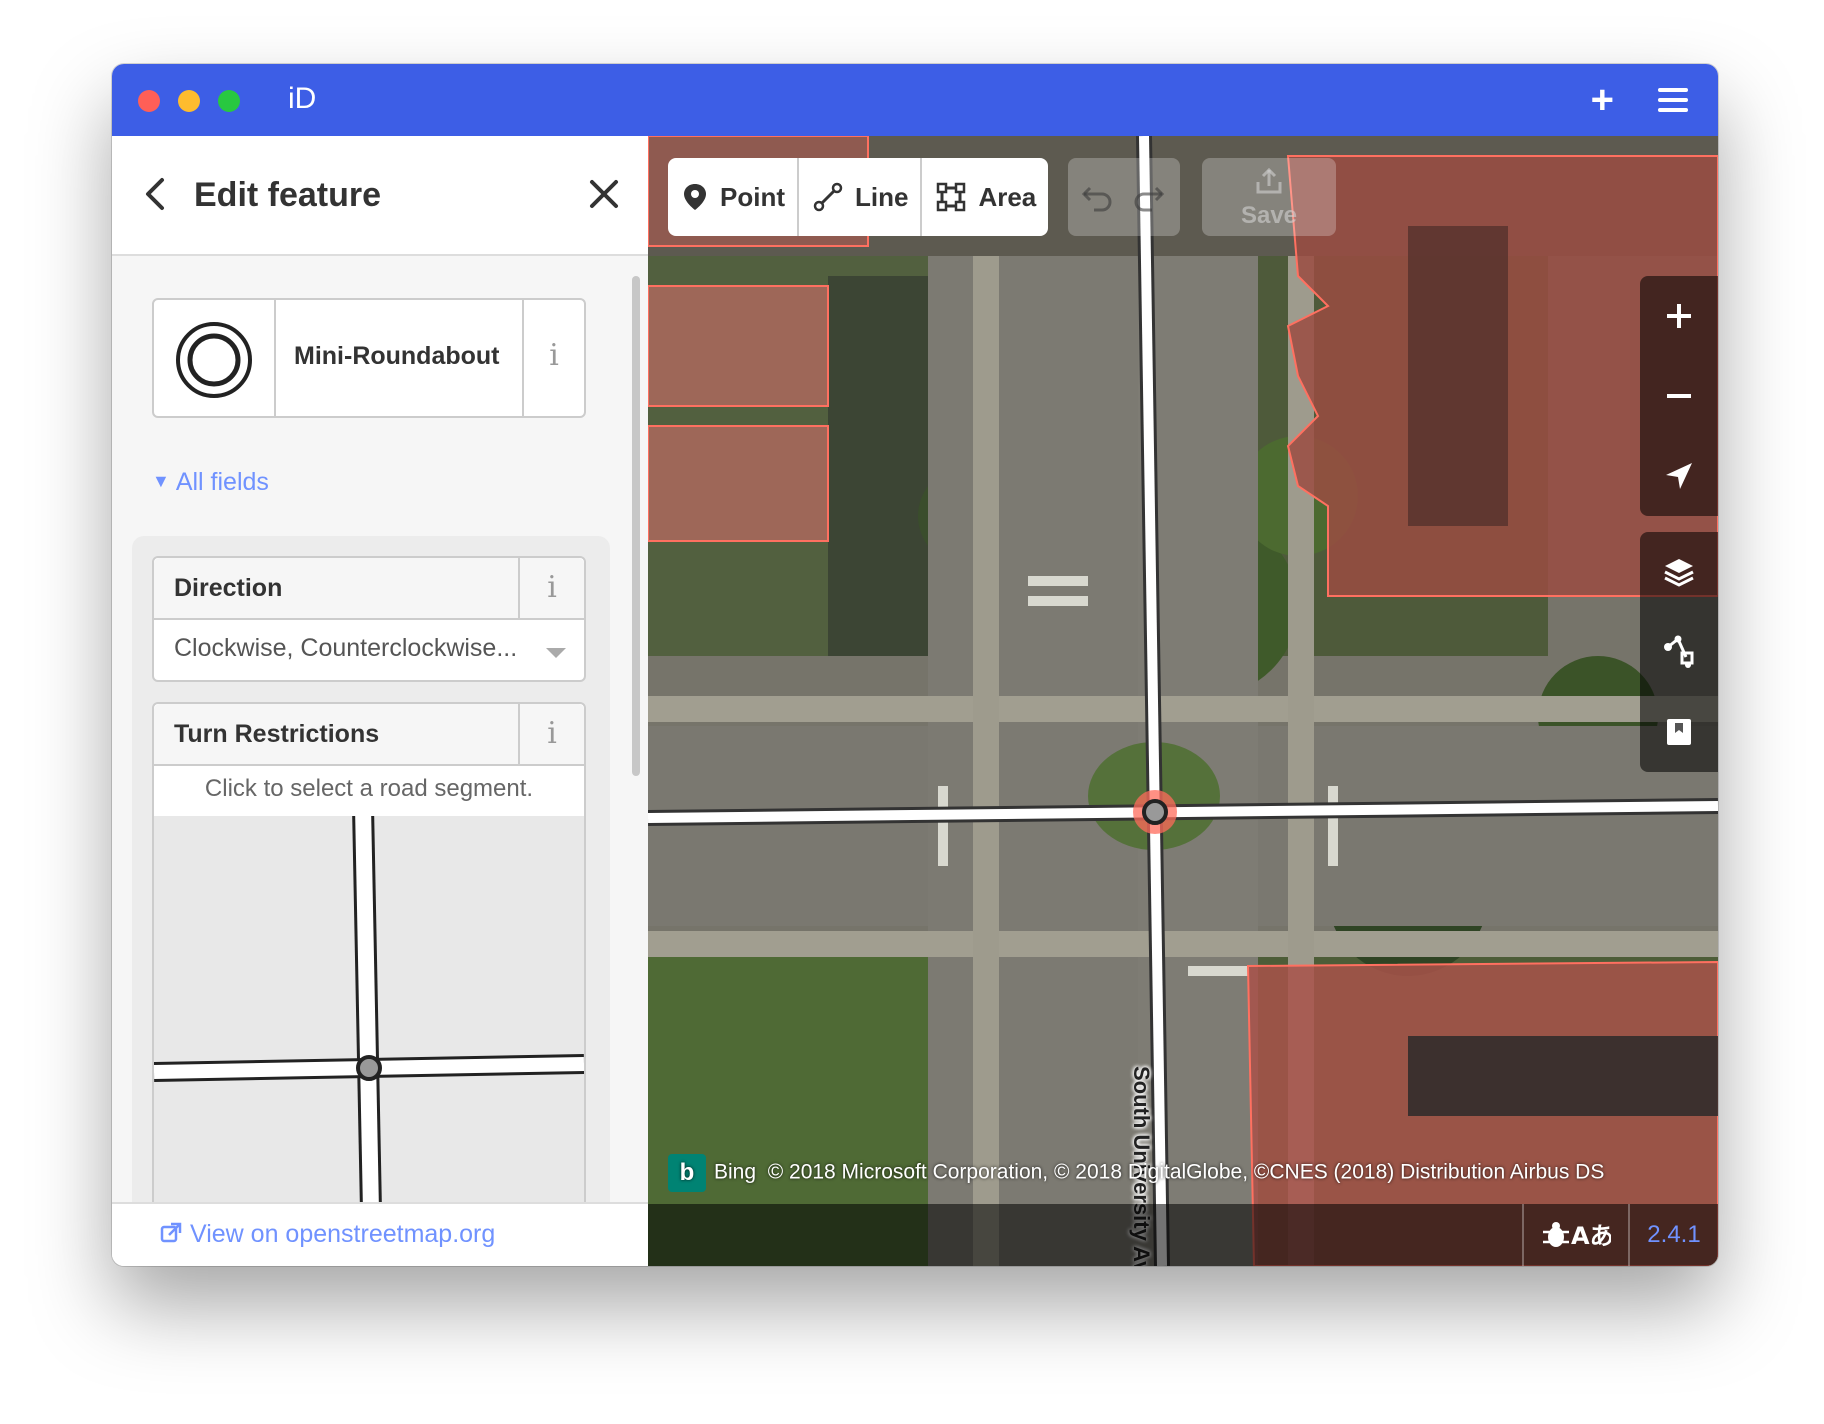  What do you see at coordinates (189, 101) in the screenshot?
I see `minimize-window-button` at bounding box center [189, 101].